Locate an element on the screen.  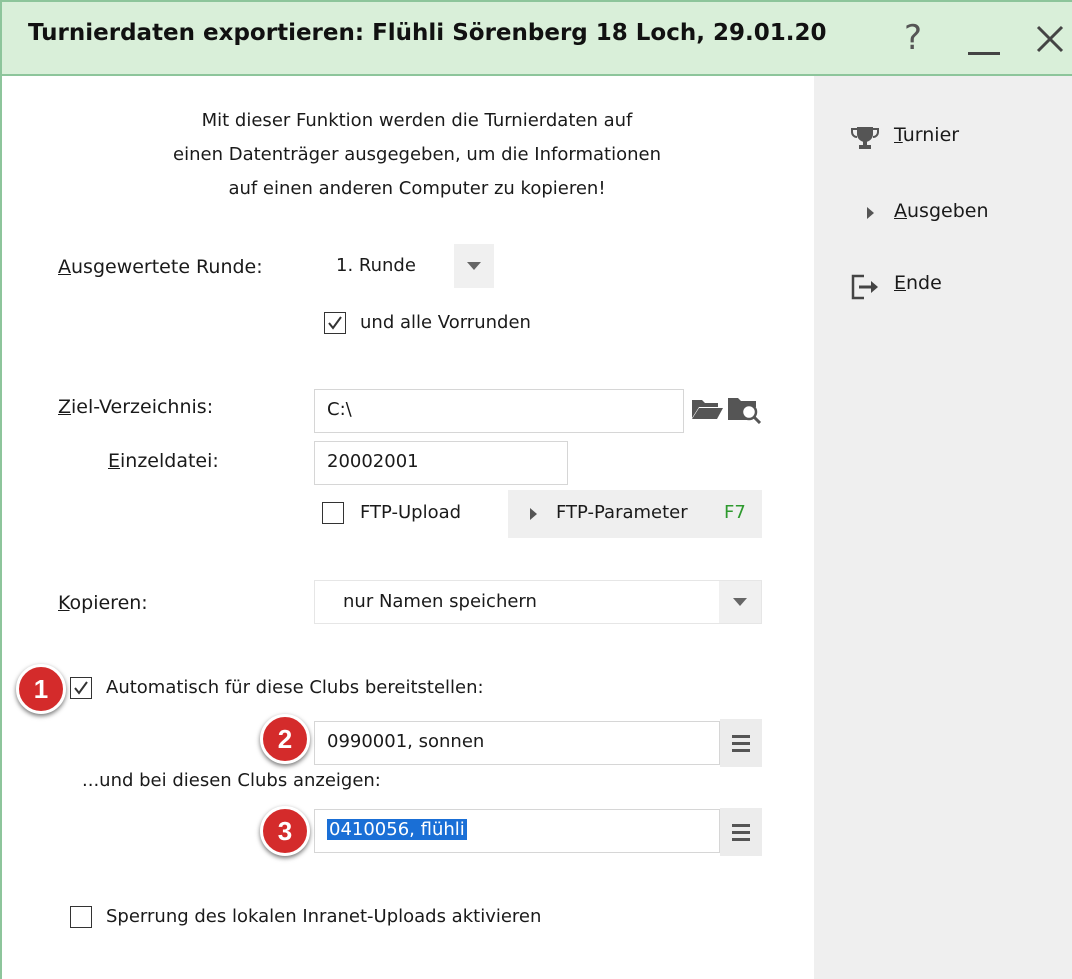
ftp-upload-label: FTP-Upload is located at coordinates (411, 512).